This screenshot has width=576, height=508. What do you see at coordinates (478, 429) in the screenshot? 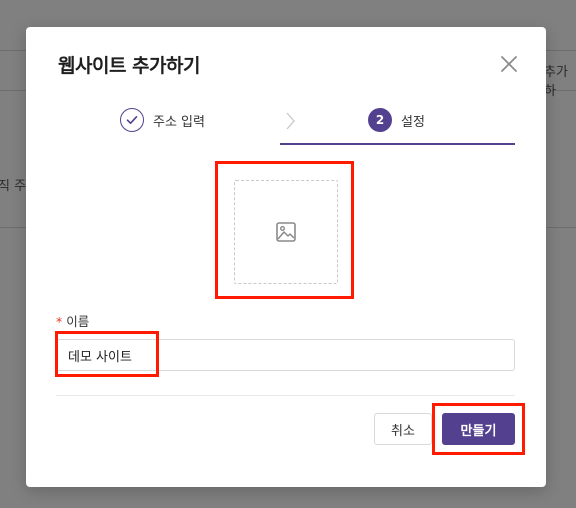
I see `create-button: 만들기` at bounding box center [478, 429].